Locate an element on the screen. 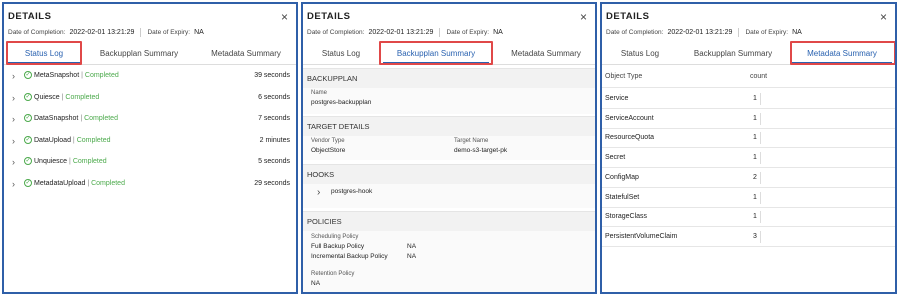  target-name-value: demo-s3-target-pk is located at coordinates (481, 150).